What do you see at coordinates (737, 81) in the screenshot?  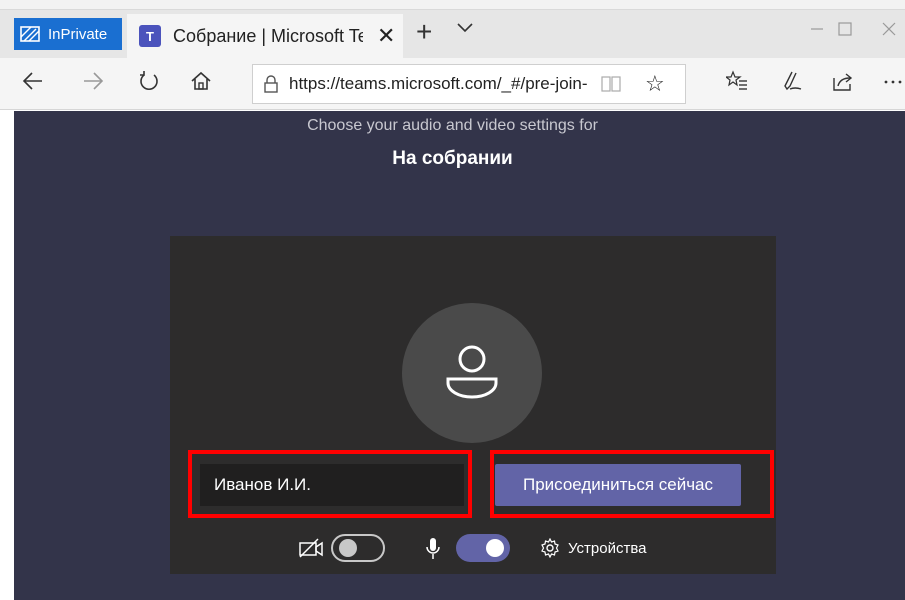 I see `favorites-list-icon` at bounding box center [737, 81].